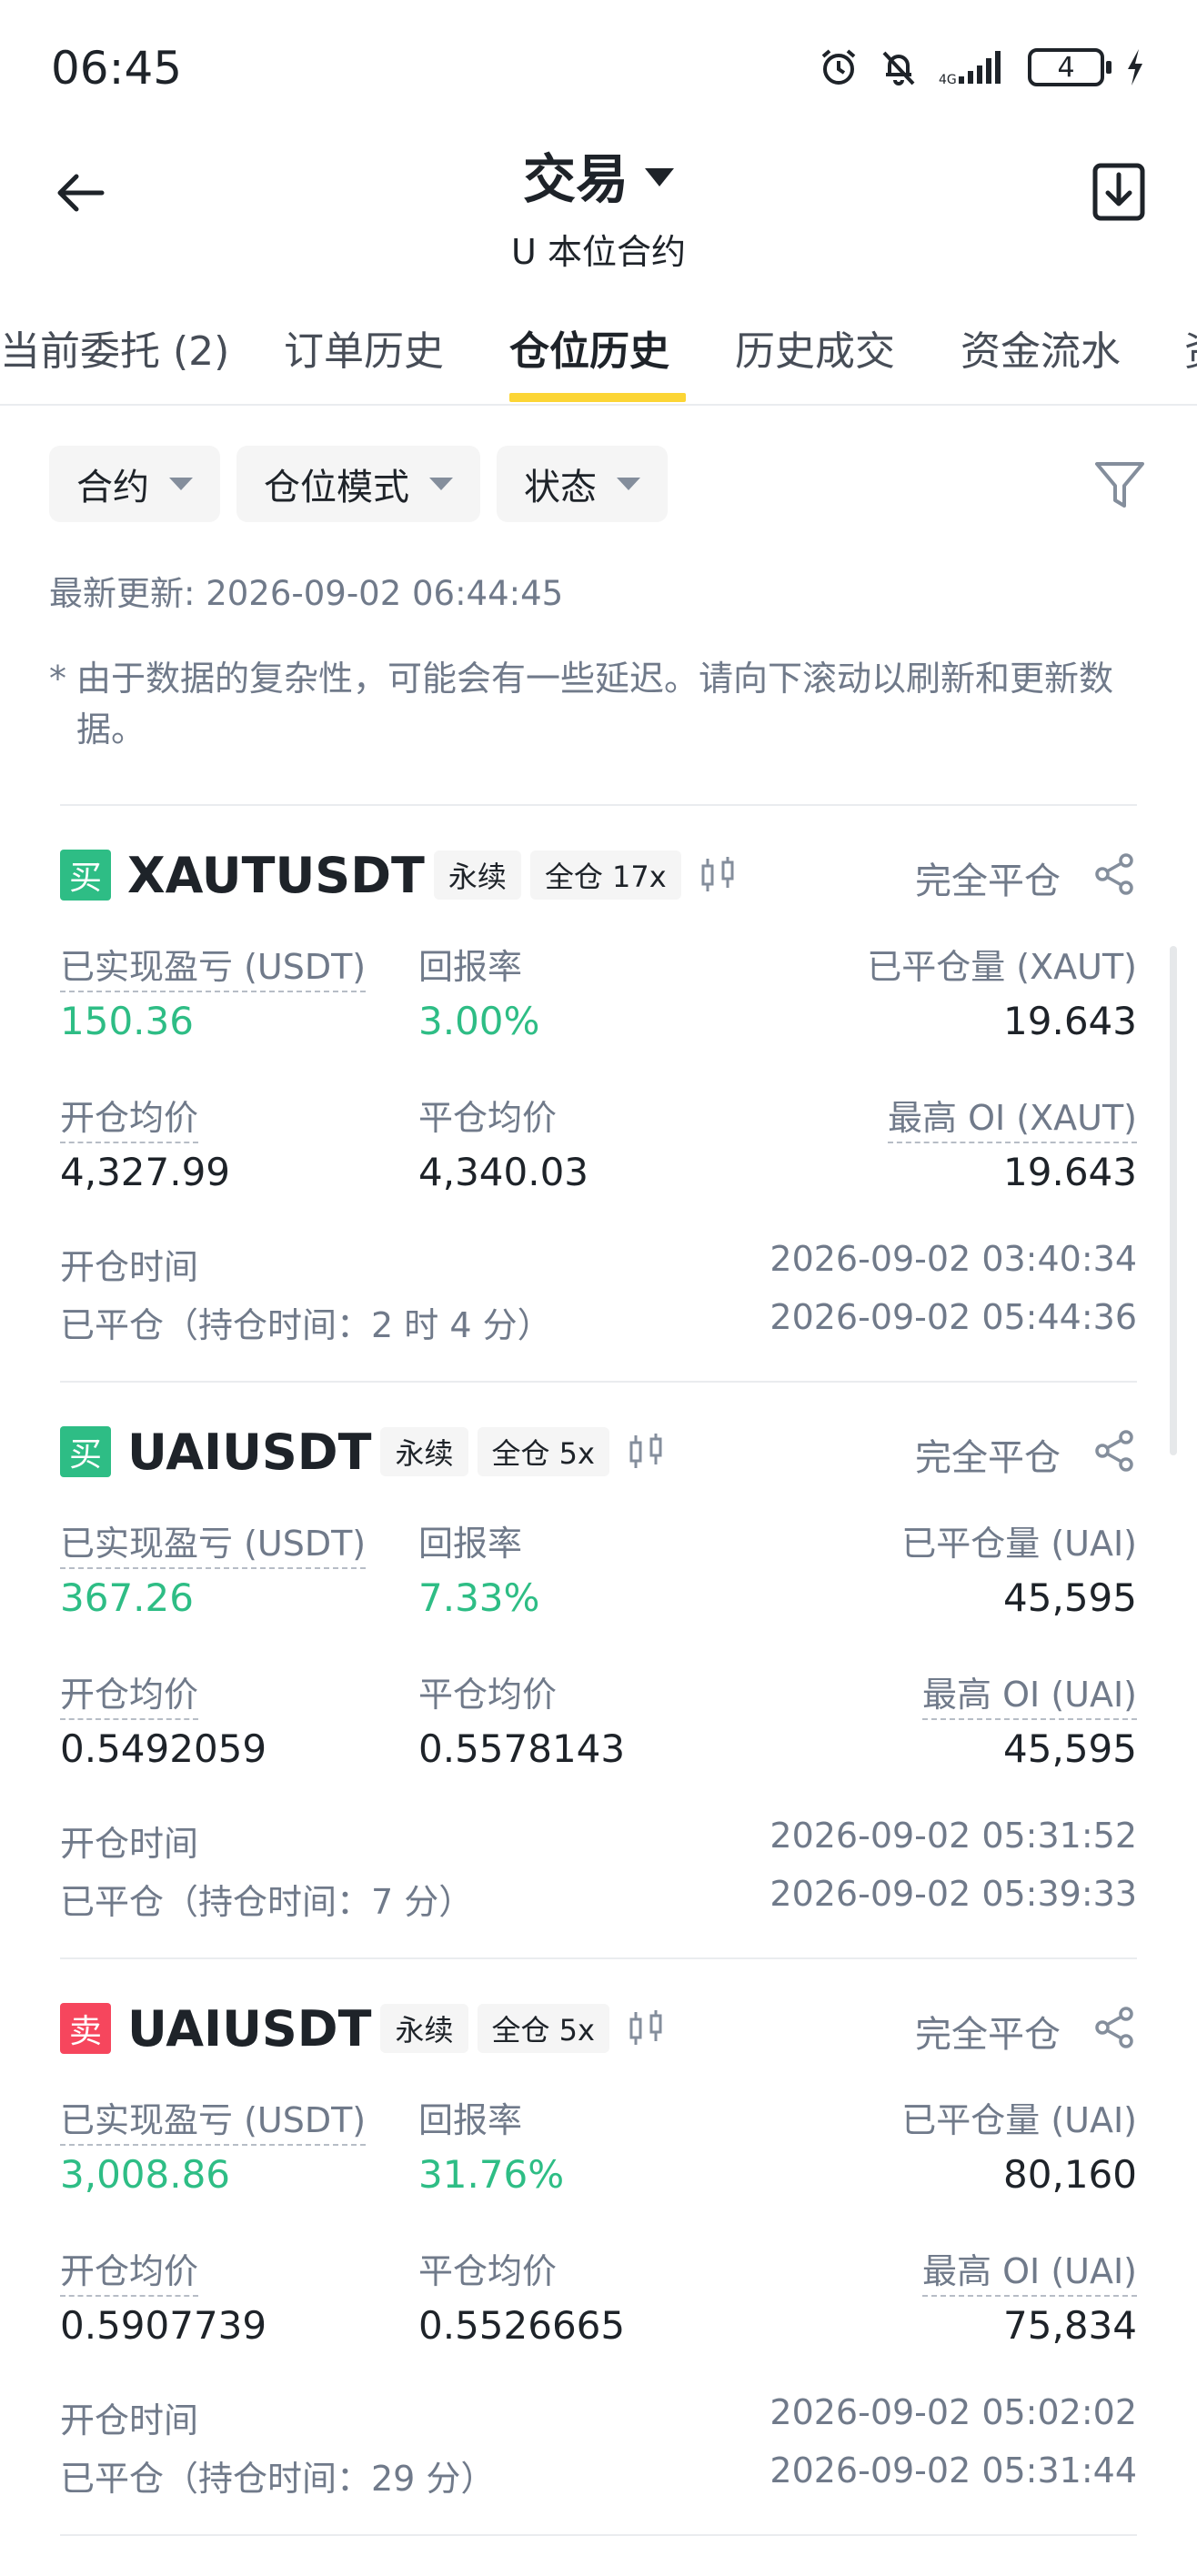 This screenshot has height=2576, width=1197. Describe the element at coordinates (605, 875) in the screenshot. I see `margin-leverage-tag: 全仓 17x` at that location.